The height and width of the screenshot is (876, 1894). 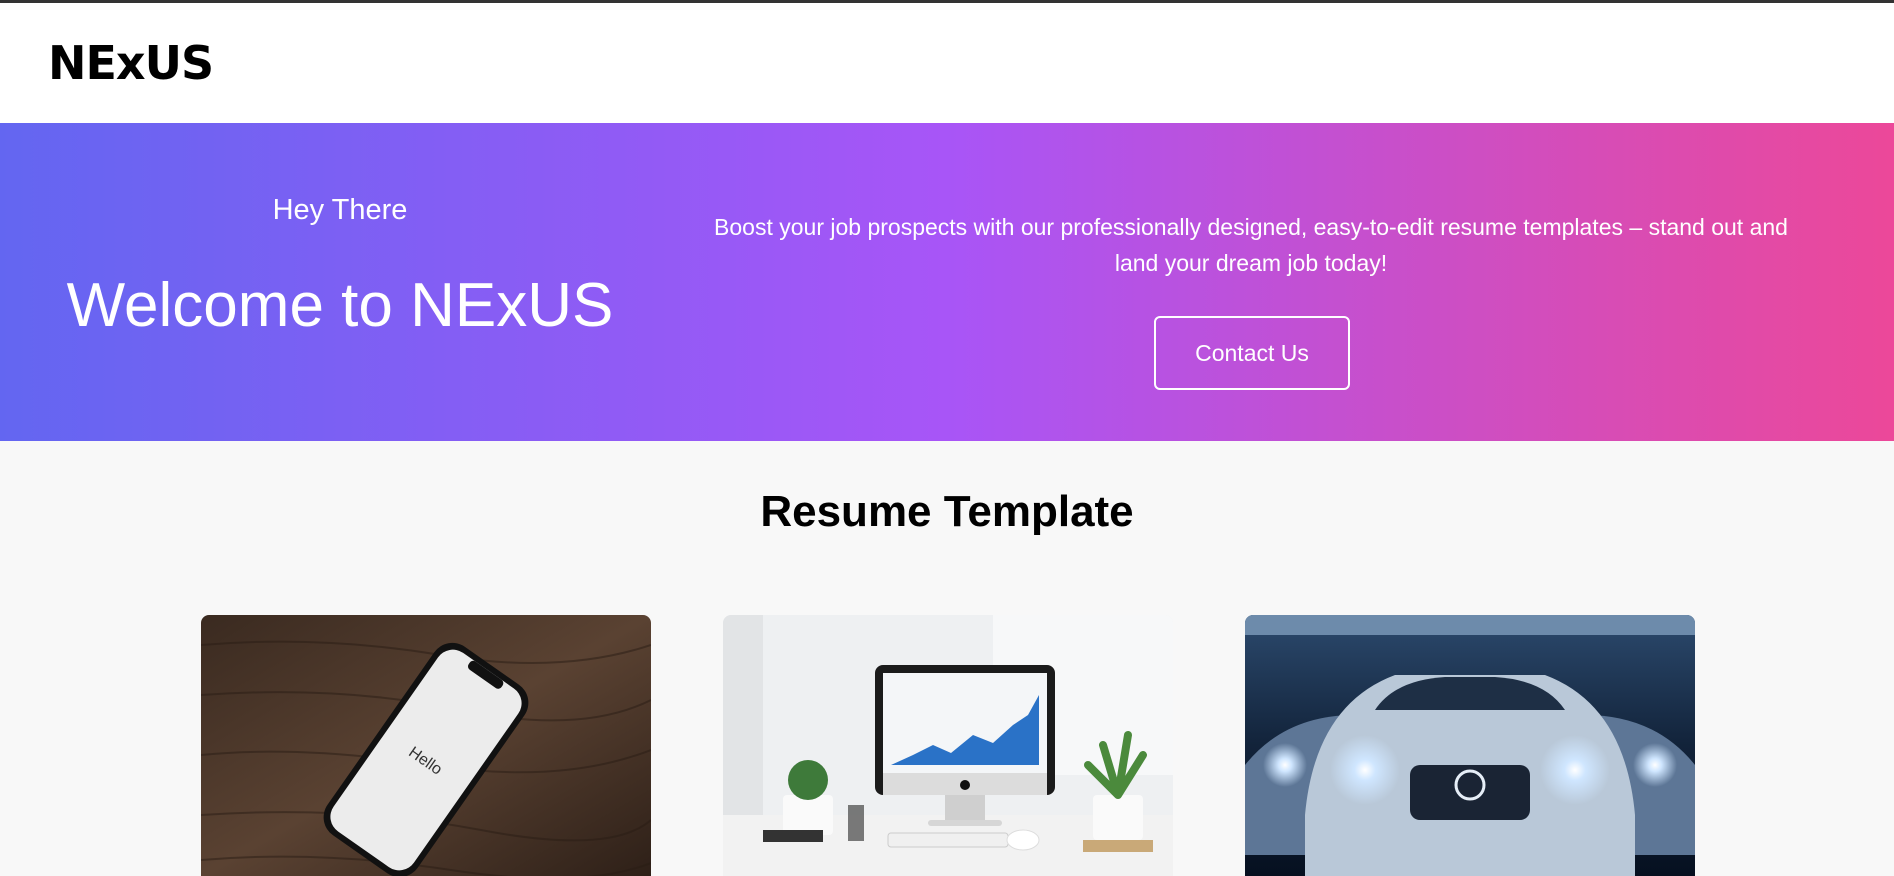 I want to click on template-card-car, so click(x=1470, y=745).